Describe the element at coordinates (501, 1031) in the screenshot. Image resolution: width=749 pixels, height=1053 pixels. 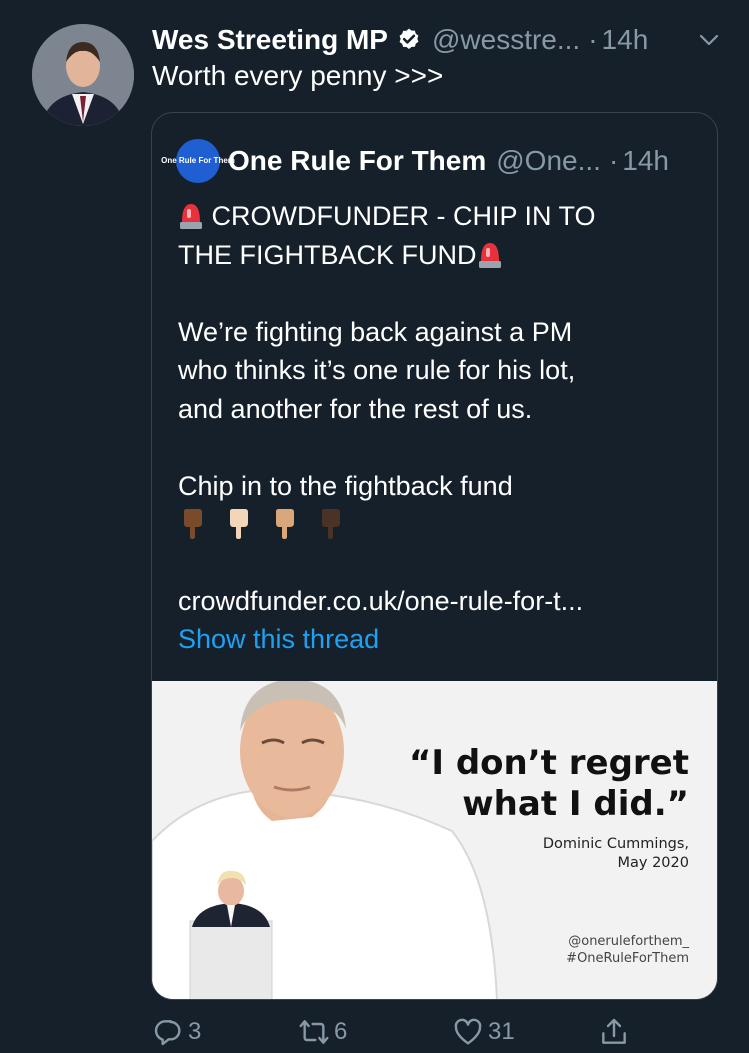
I see `like-count: 31` at that location.